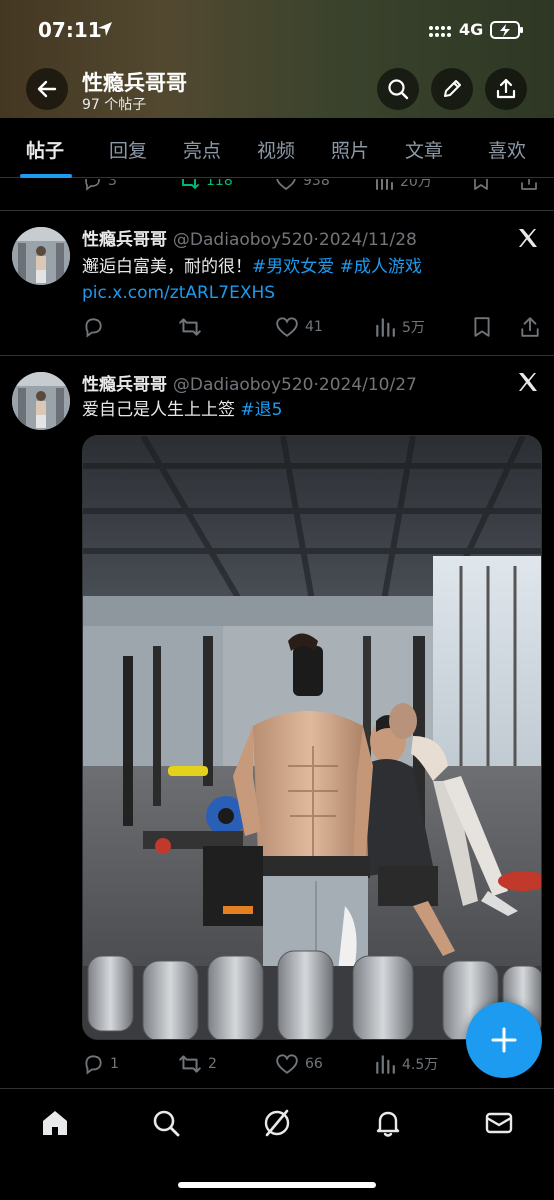 The width and height of the screenshot is (554, 1200). I want to click on compose-post-button, so click(504, 1040).